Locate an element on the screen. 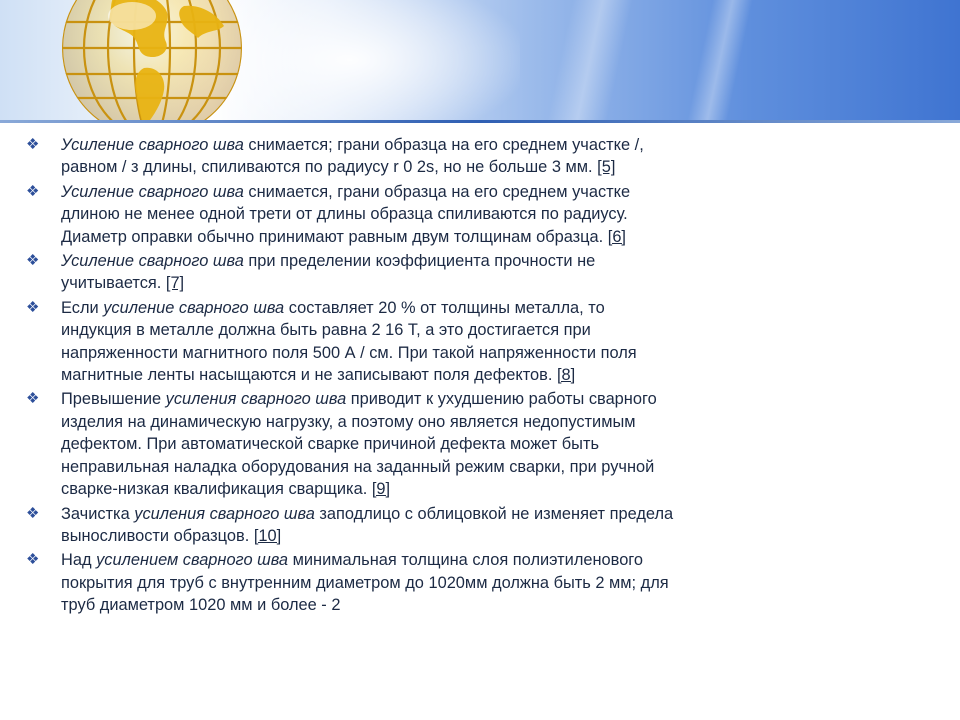  term-italic: усиление сварного шва is located at coordinates (194, 307).